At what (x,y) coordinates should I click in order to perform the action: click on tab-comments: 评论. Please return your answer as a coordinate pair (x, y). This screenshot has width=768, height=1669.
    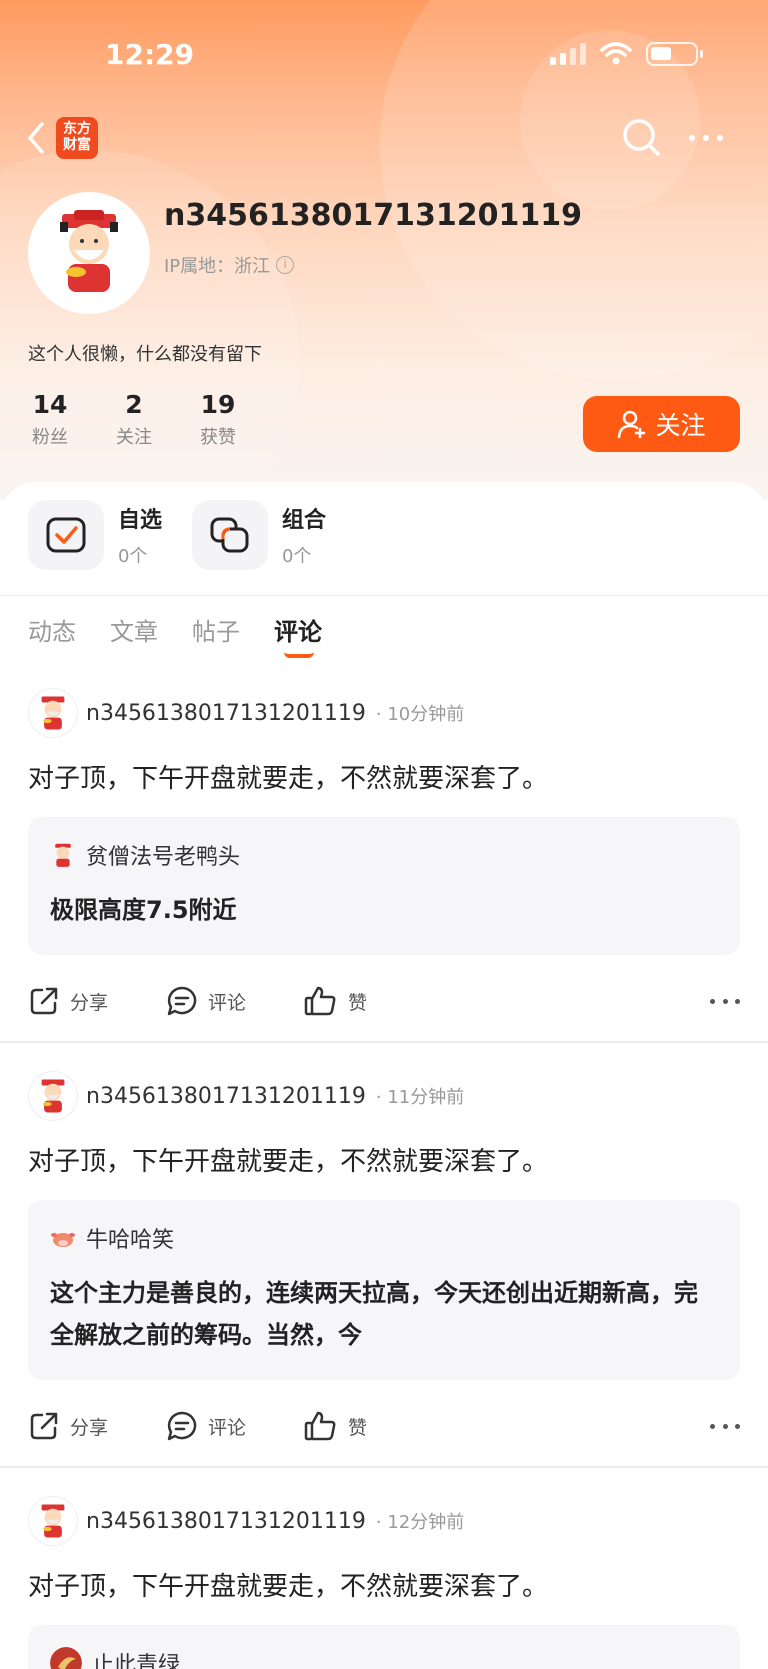
    Looking at the image, I should click on (298, 637).